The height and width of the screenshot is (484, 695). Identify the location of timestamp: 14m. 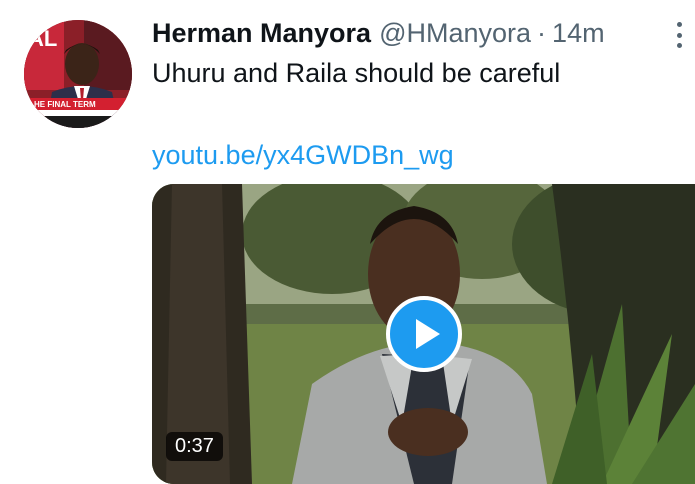
(578, 33).